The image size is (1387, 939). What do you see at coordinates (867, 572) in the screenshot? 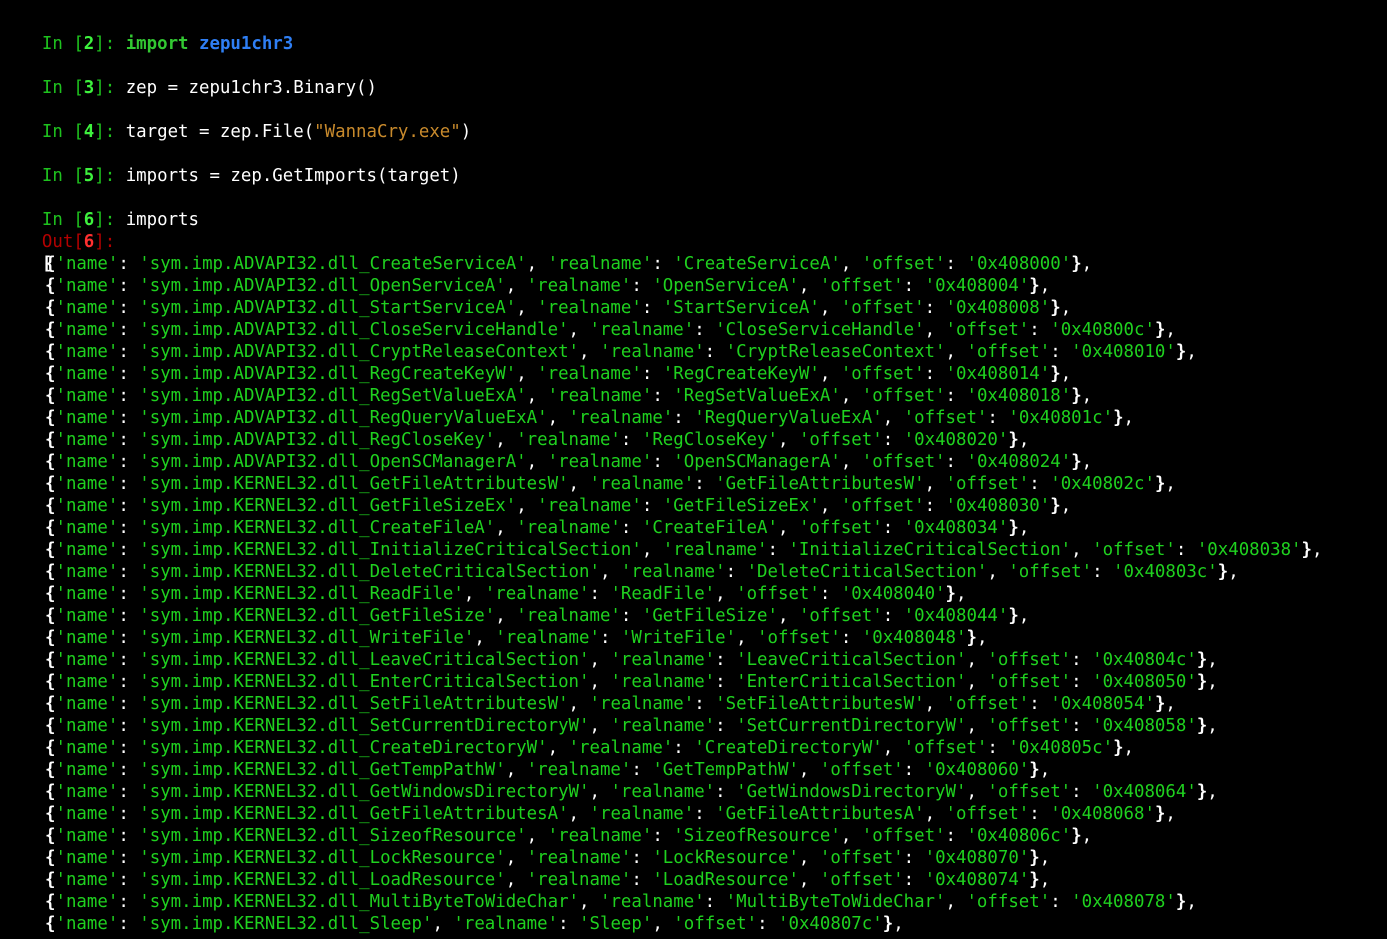
I see `record-realname: 'DeleteCriticalSection'` at bounding box center [867, 572].